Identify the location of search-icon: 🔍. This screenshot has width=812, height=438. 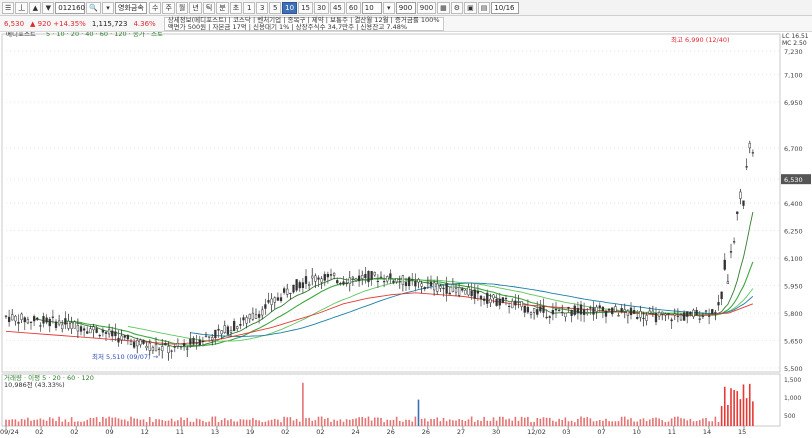
(93, 7).